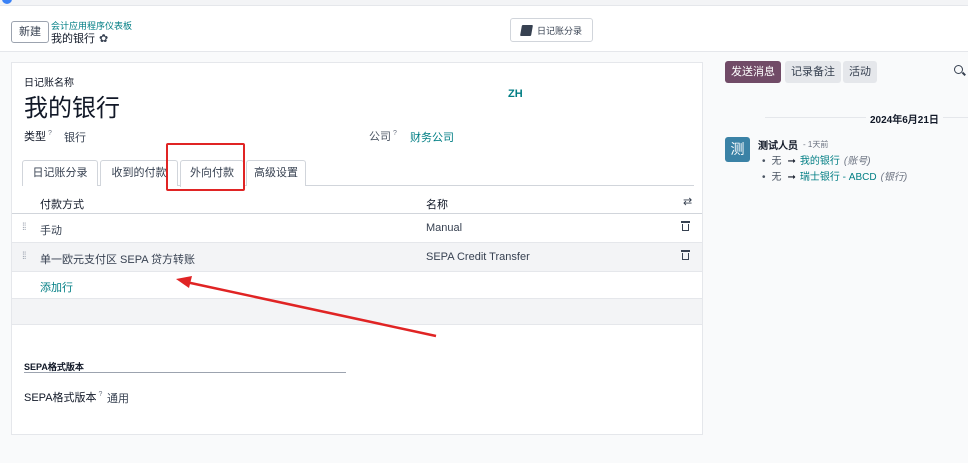 The height and width of the screenshot is (463, 968). I want to click on date-separator: 2024年6月21日, so click(866, 118).